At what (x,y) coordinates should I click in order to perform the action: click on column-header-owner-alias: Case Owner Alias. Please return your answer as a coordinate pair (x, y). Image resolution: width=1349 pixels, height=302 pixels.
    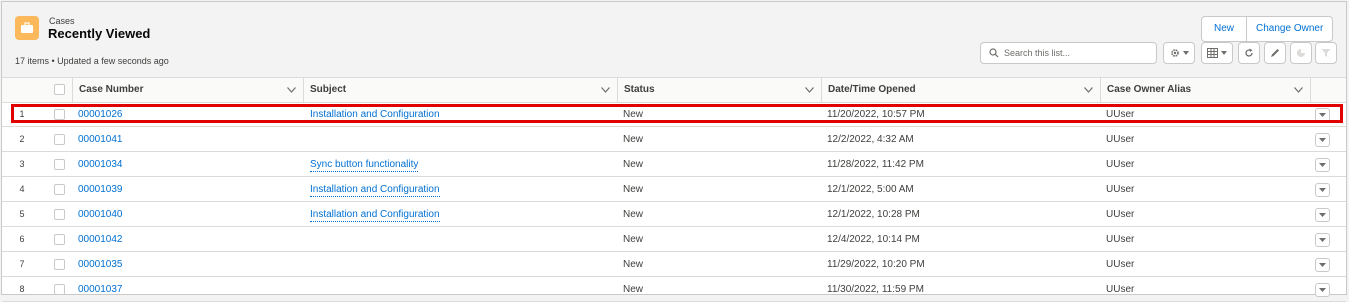
    Looking at the image, I should click on (1205, 90).